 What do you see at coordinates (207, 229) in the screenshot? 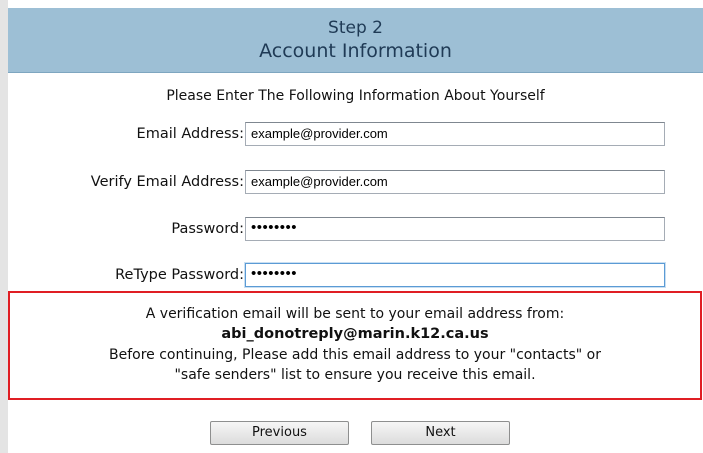
I see `password-label: Password:` at bounding box center [207, 229].